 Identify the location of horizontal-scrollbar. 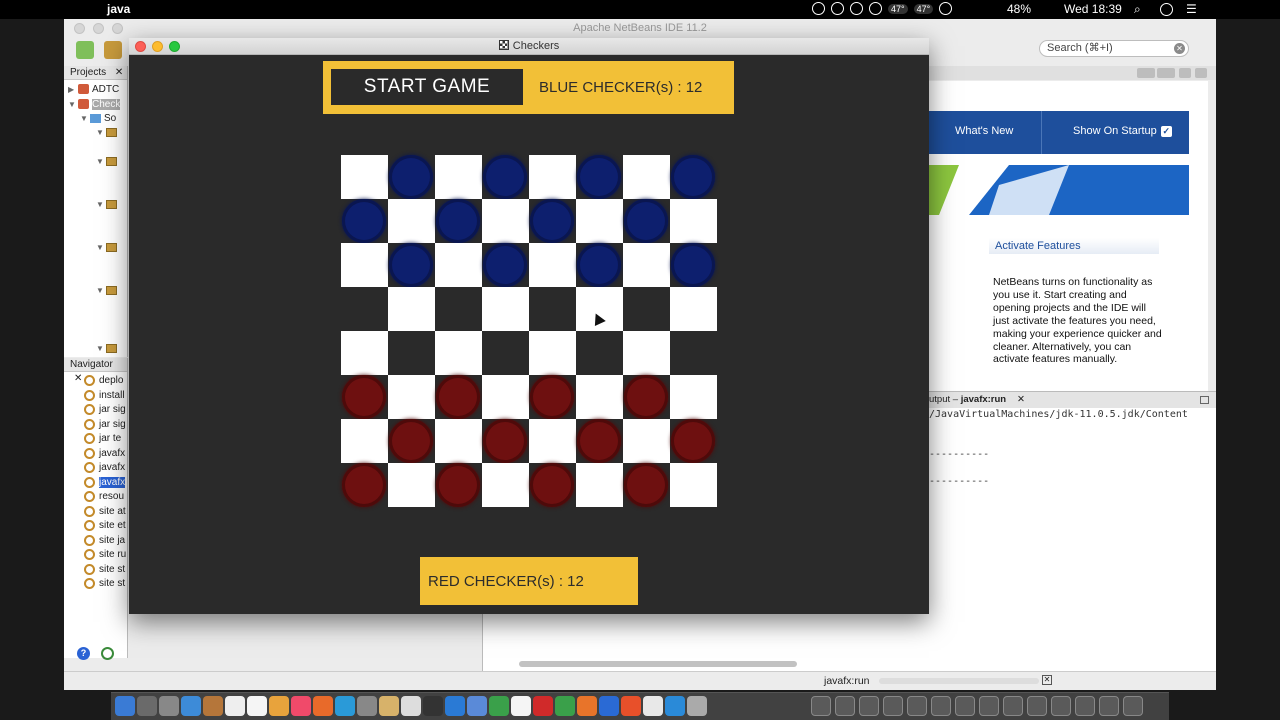
(658, 664).